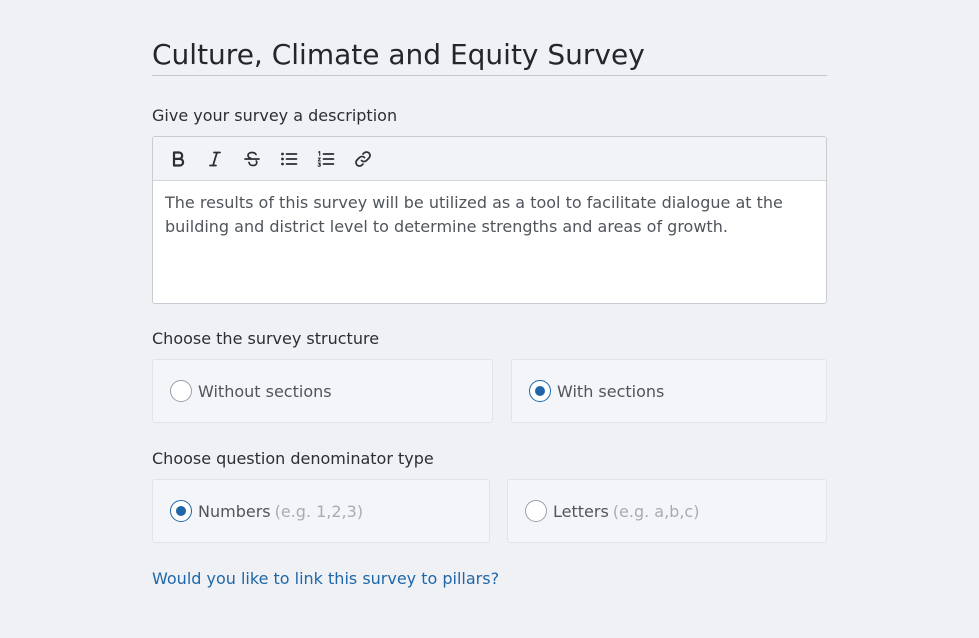  Describe the element at coordinates (611, 391) in the screenshot. I see `option-label: With sections` at that location.